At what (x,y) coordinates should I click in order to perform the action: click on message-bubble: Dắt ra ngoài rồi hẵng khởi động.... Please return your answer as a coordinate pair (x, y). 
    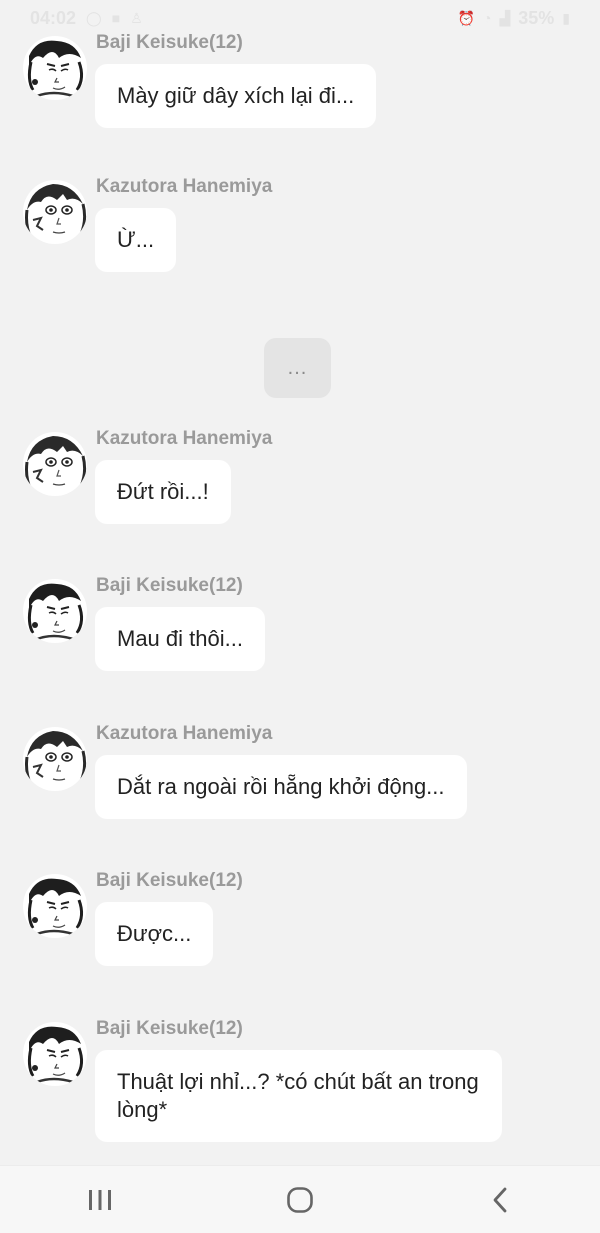
    Looking at the image, I should click on (281, 787).